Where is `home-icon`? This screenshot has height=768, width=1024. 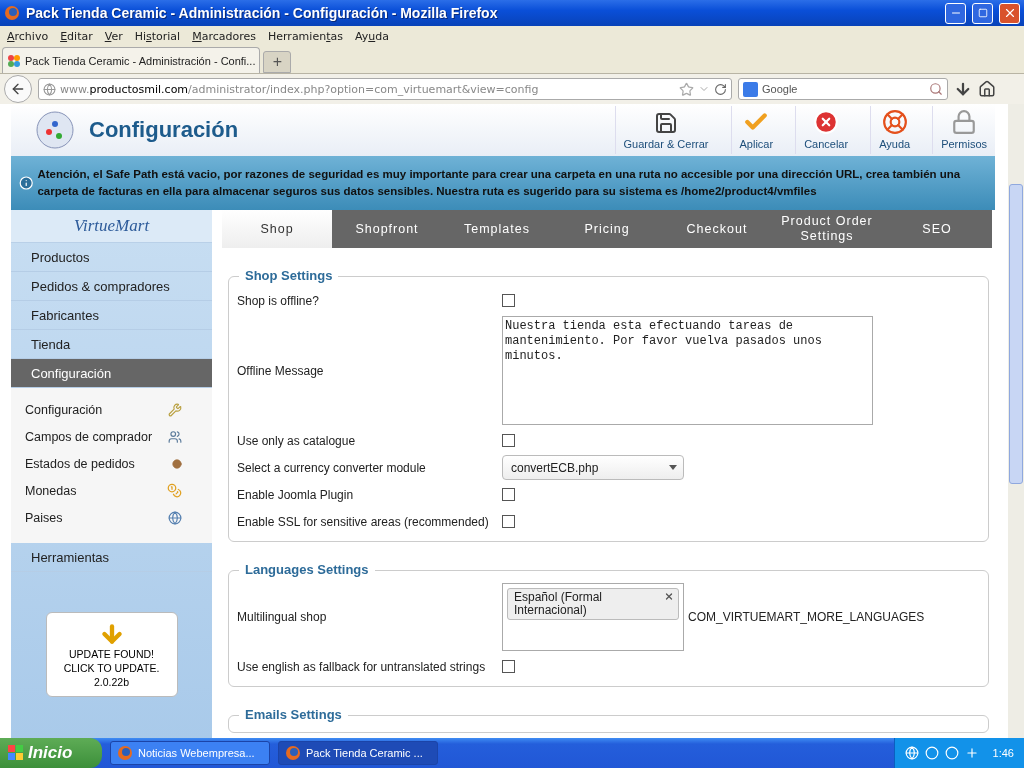
home-icon is located at coordinates (987, 89).